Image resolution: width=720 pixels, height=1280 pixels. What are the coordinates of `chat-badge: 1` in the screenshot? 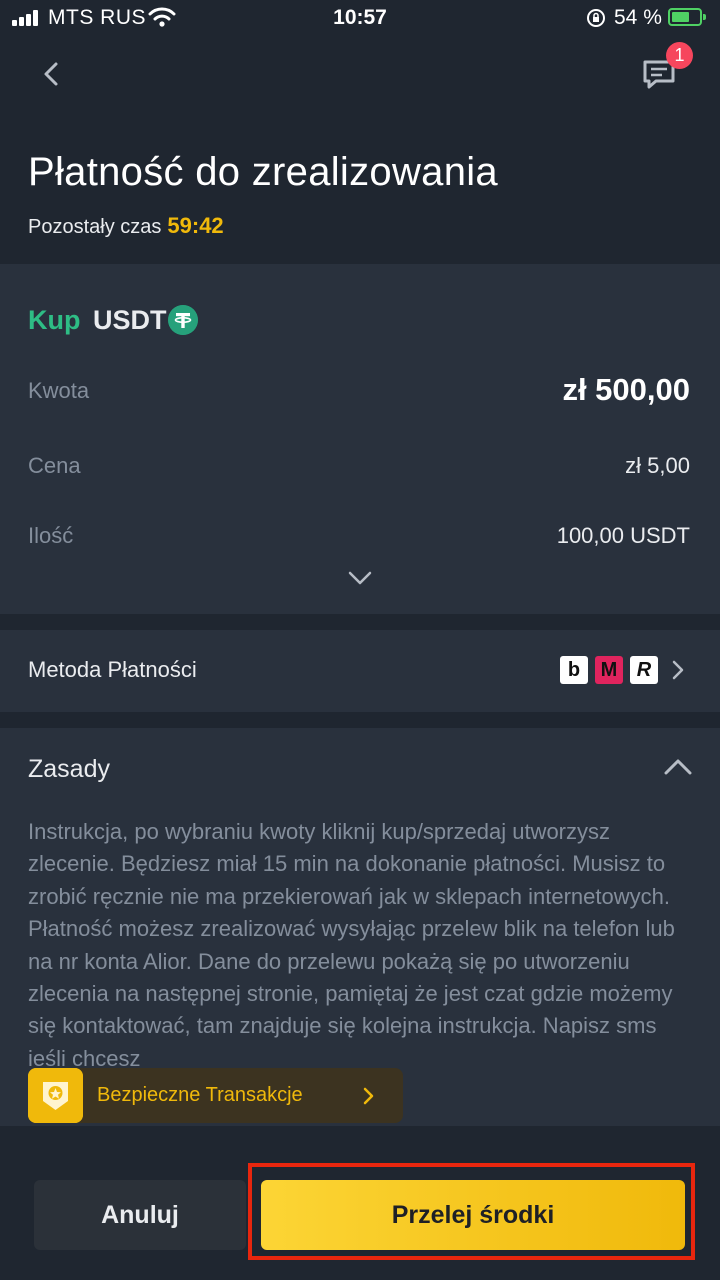 It's located at (679, 55).